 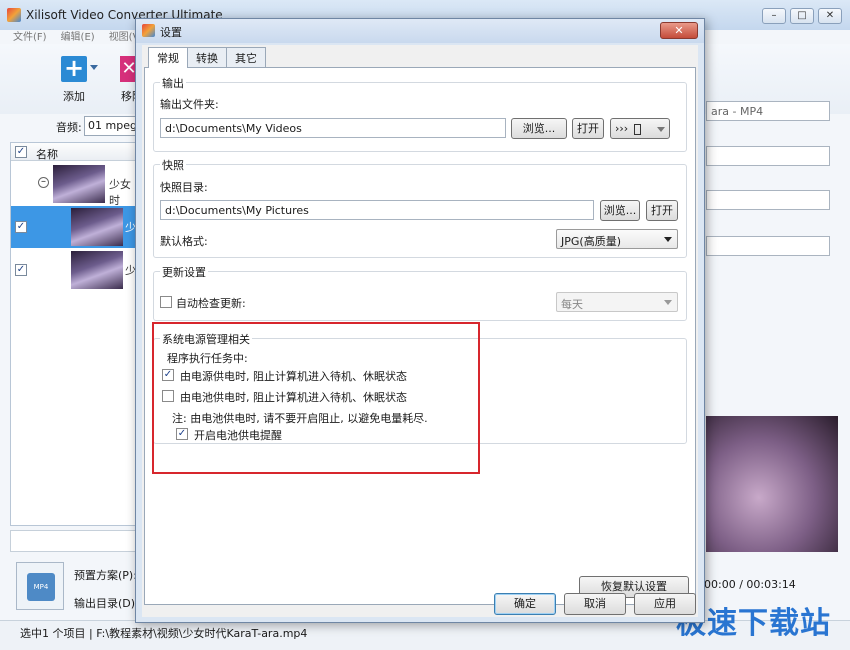 What do you see at coordinates (74, 334) in the screenshot?
I see `file-list: ✓ 名称 – 少女时 ✓ 少 ✓ 少` at bounding box center [74, 334].